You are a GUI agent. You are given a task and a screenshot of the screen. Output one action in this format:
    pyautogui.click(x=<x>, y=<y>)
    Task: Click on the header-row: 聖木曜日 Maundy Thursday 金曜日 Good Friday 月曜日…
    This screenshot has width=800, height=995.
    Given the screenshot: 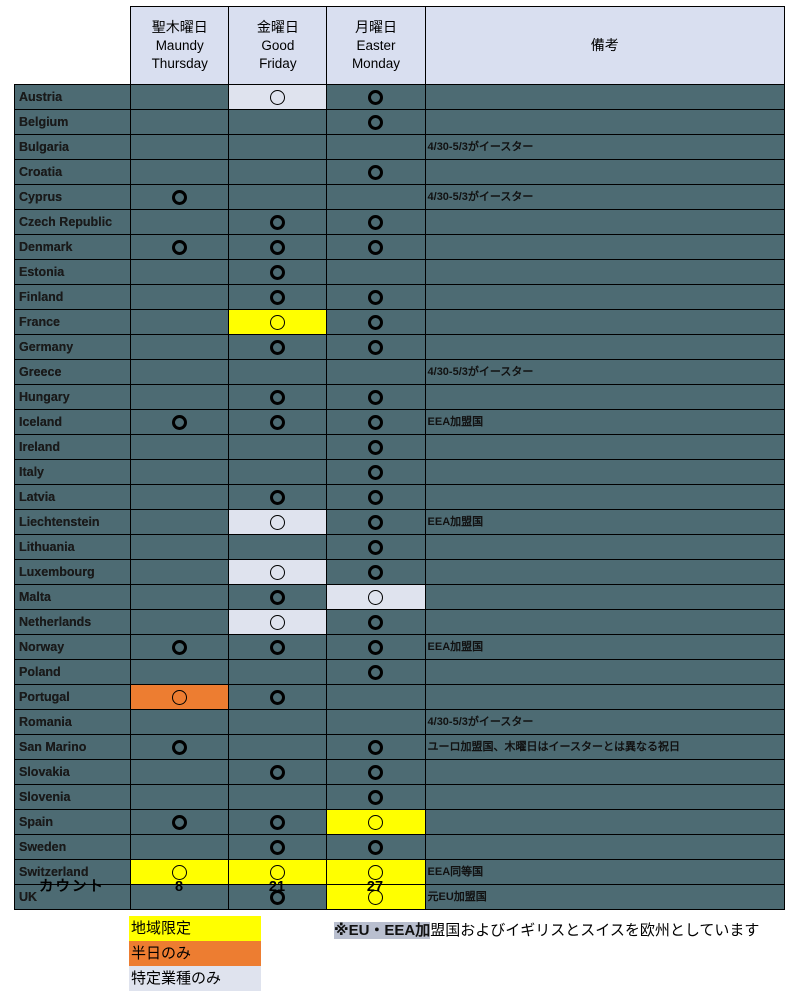 What is the action you would take?
    pyautogui.click(x=400, y=45)
    